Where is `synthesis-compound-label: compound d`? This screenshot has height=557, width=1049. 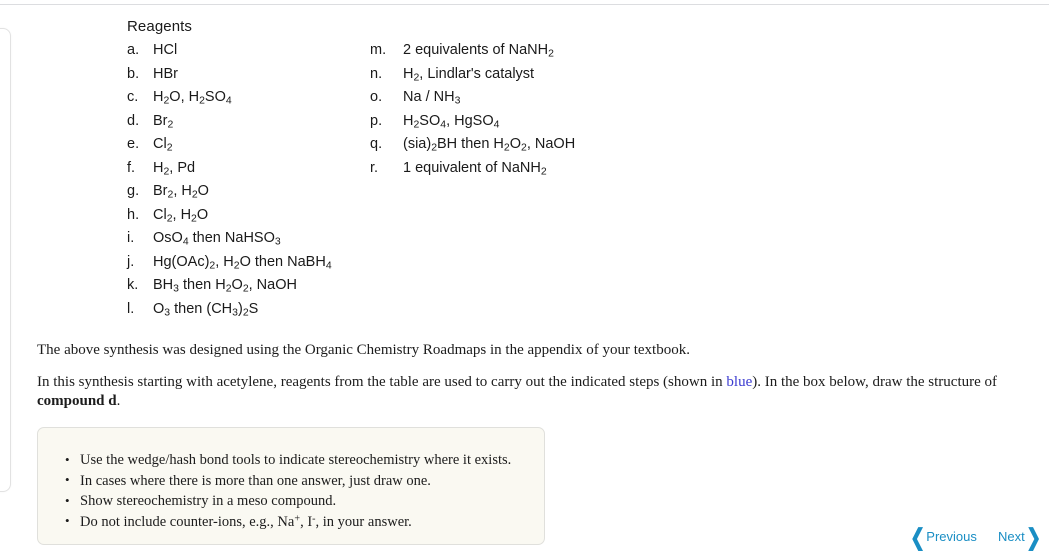 synthesis-compound-label: compound d is located at coordinates (77, 401).